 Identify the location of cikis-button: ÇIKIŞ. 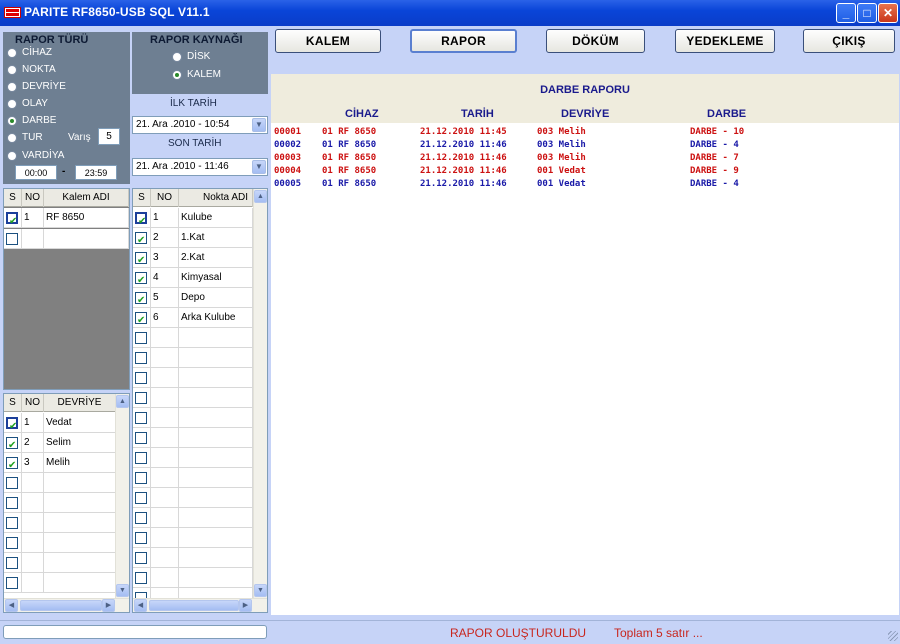
(849, 41).